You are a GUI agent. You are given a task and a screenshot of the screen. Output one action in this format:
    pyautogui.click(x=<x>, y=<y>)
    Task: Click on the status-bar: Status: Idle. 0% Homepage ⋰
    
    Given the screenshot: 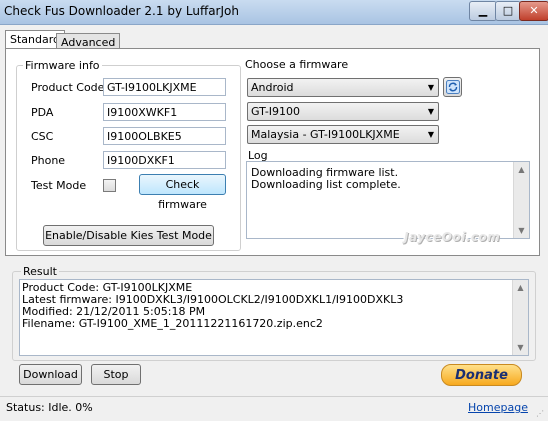 What is the action you would take?
    pyautogui.click(x=274, y=408)
    